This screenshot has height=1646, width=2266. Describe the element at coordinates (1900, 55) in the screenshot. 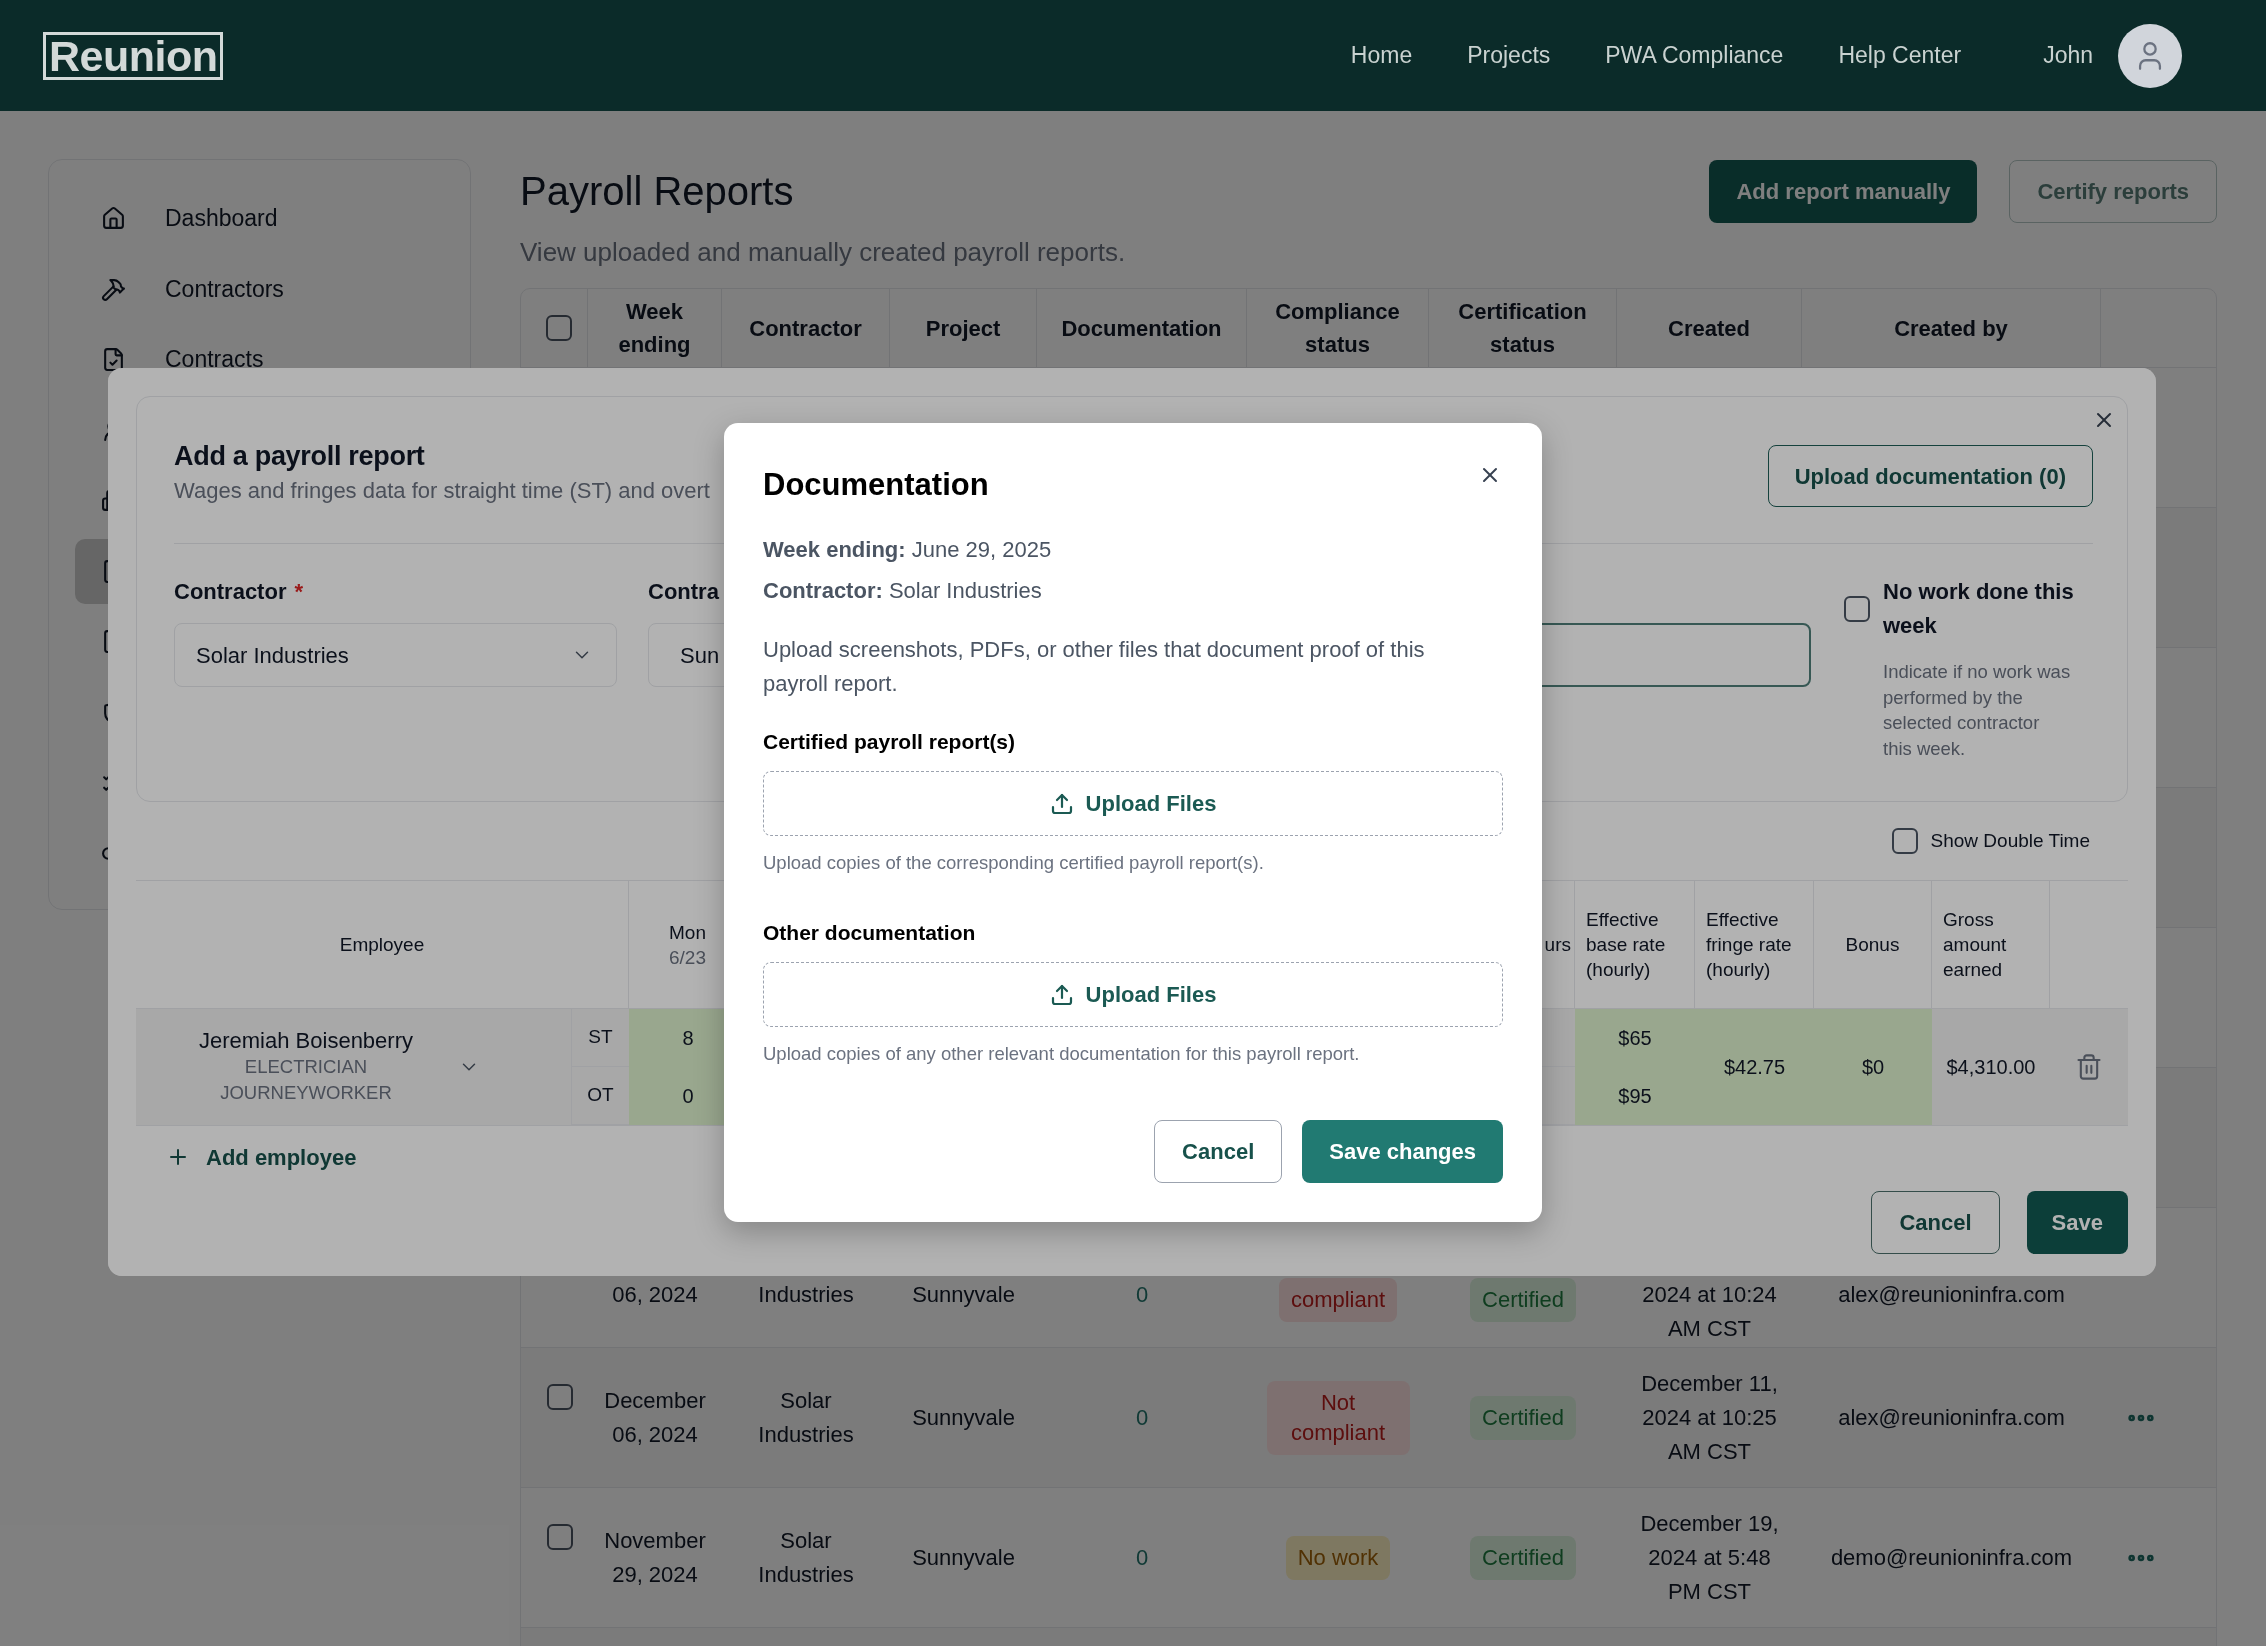

I see `nav-link: Help Center` at that location.